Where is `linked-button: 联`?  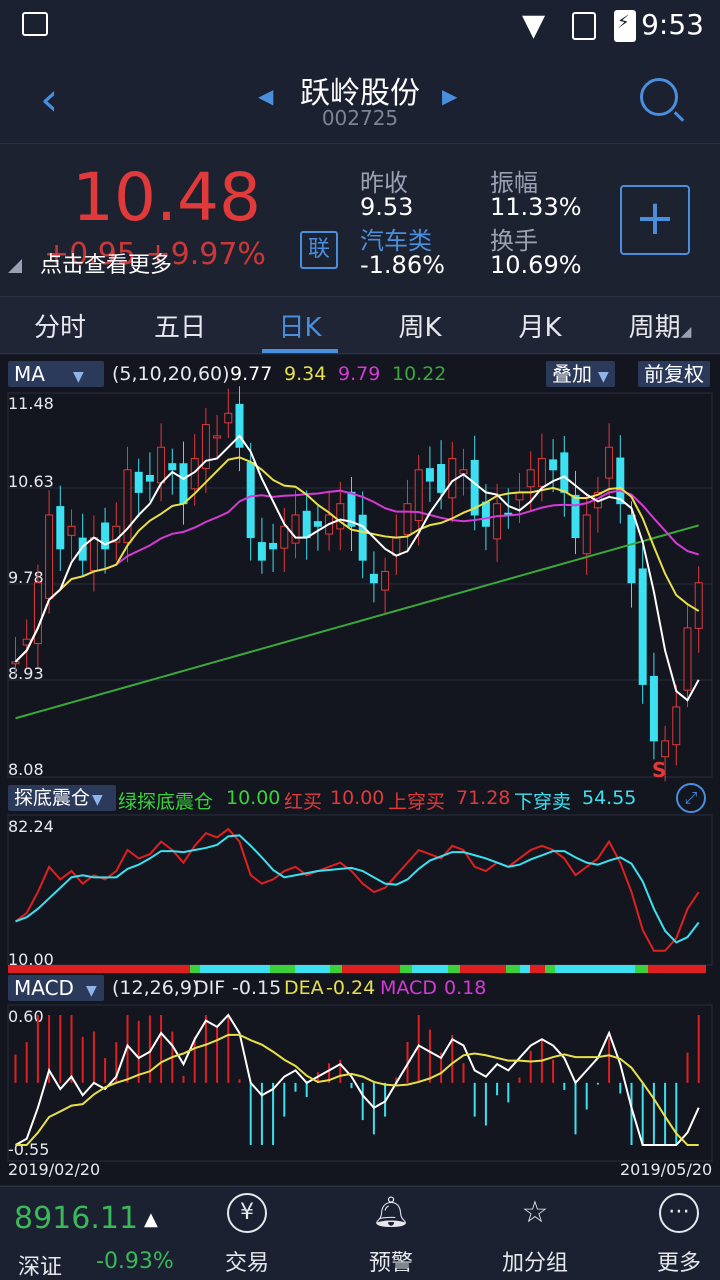 linked-button: 联 is located at coordinates (319, 250).